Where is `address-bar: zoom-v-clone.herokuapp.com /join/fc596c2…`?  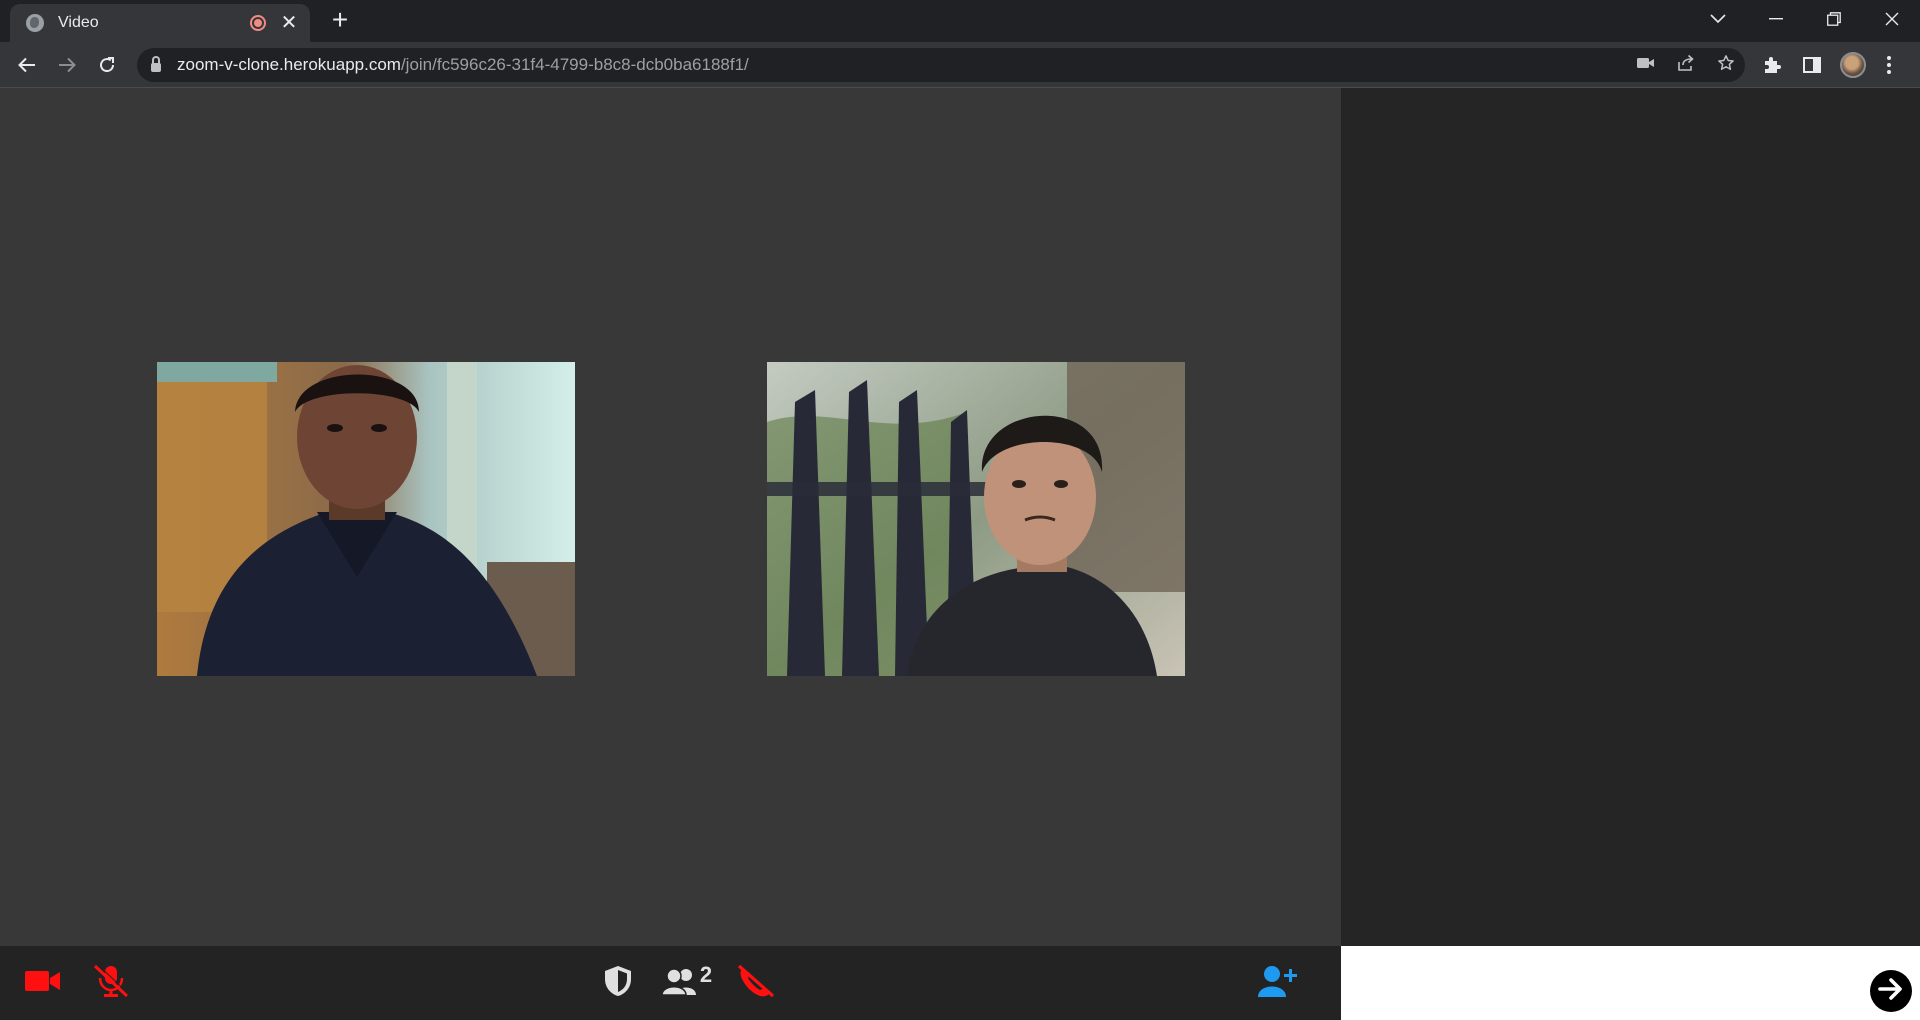 address-bar: zoom-v-clone.herokuapp.com /join/fc596c2… is located at coordinates (941, 65).